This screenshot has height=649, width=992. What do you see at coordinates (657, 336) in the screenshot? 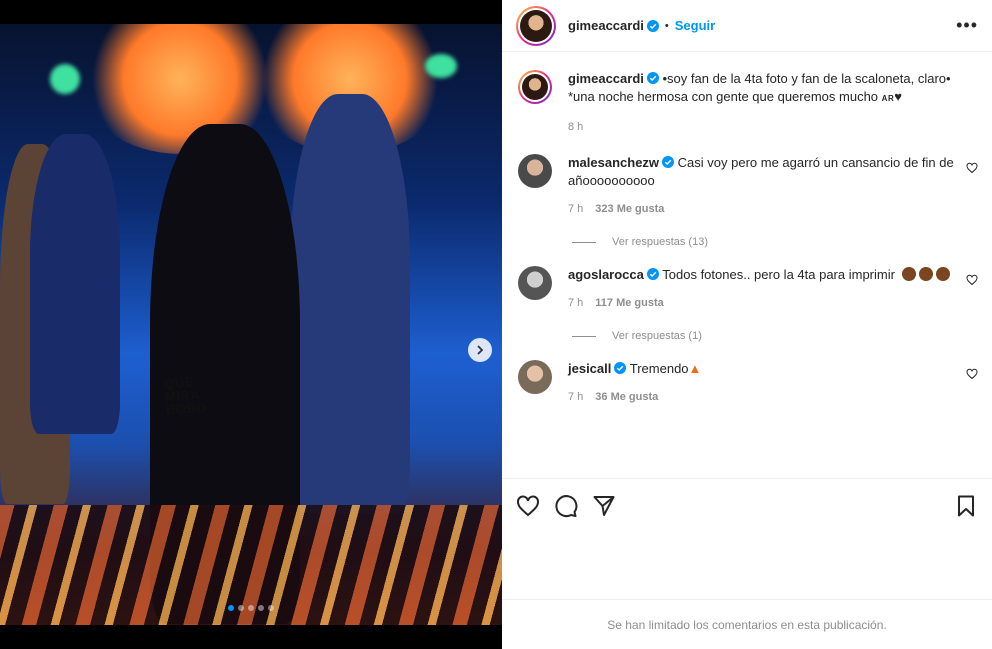
I see `view-replies-label: Ver respuestas (1)` at bounding box center [657, 336].